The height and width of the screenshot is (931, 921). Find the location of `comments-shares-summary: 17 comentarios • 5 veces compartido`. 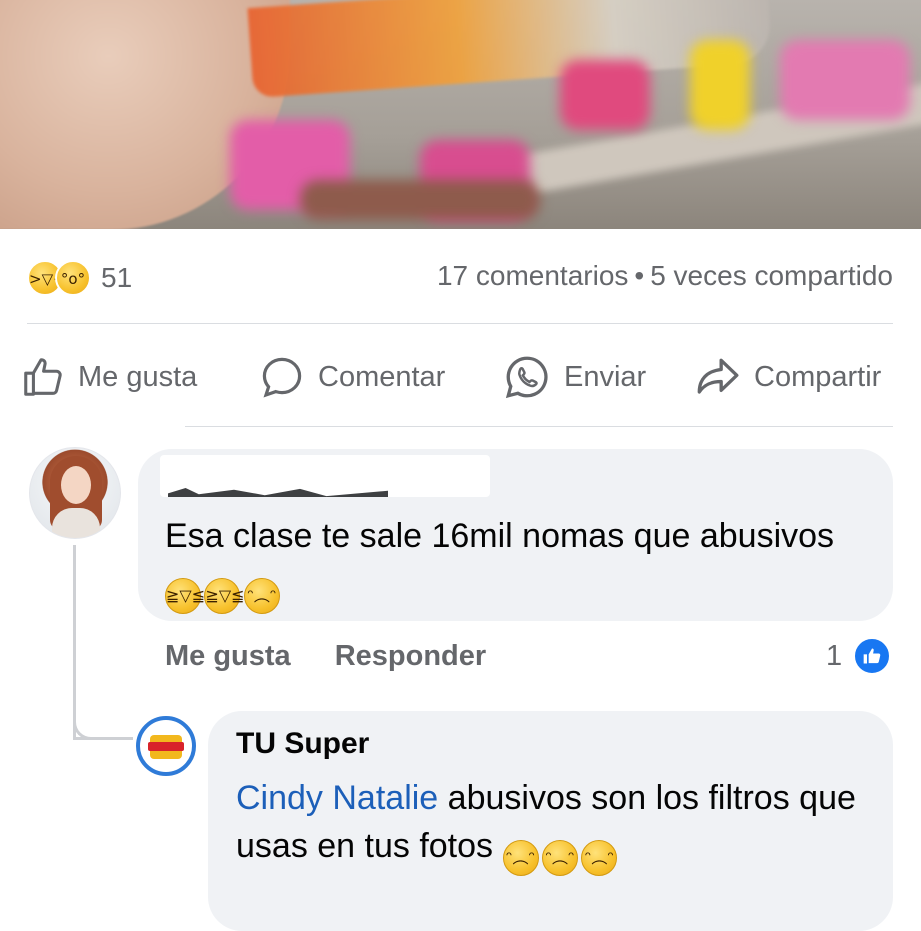

comments-shares-summary: 17 comentarios • 5 veces compartido is located at coordinates (665, 276).